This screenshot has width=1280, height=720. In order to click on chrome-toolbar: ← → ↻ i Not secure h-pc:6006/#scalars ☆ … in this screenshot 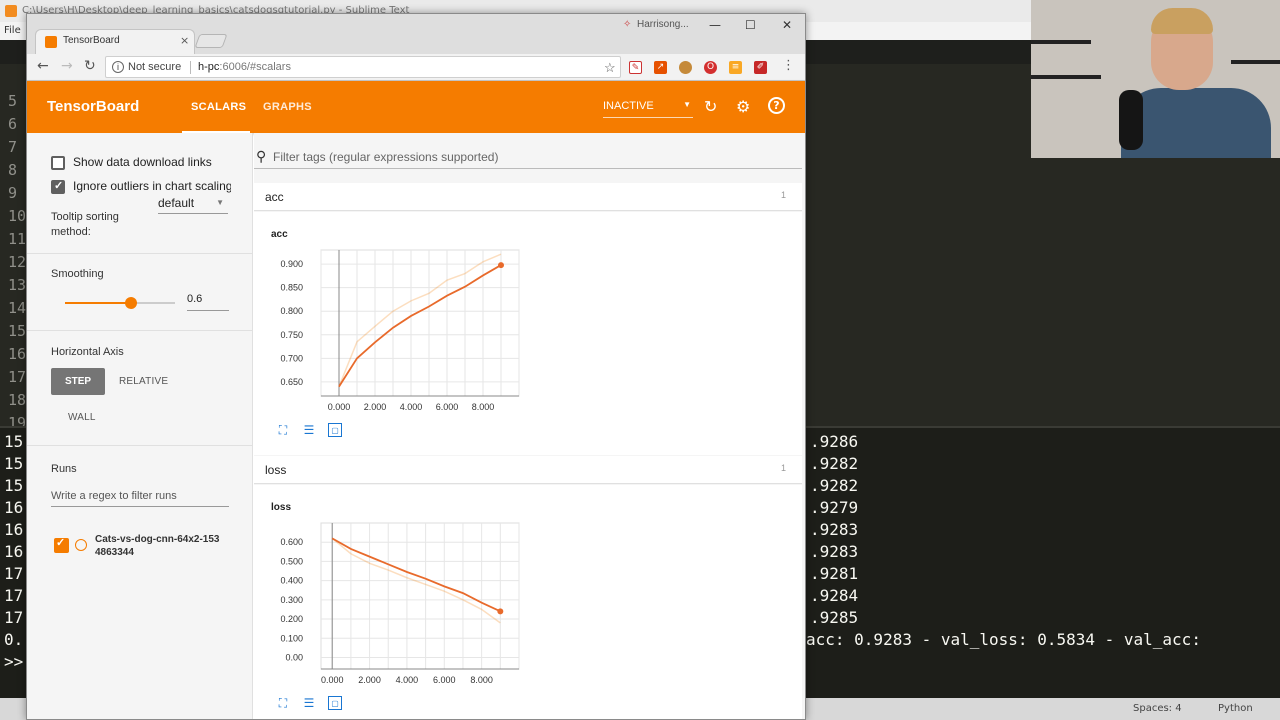, I will do `click(416, 67)`.